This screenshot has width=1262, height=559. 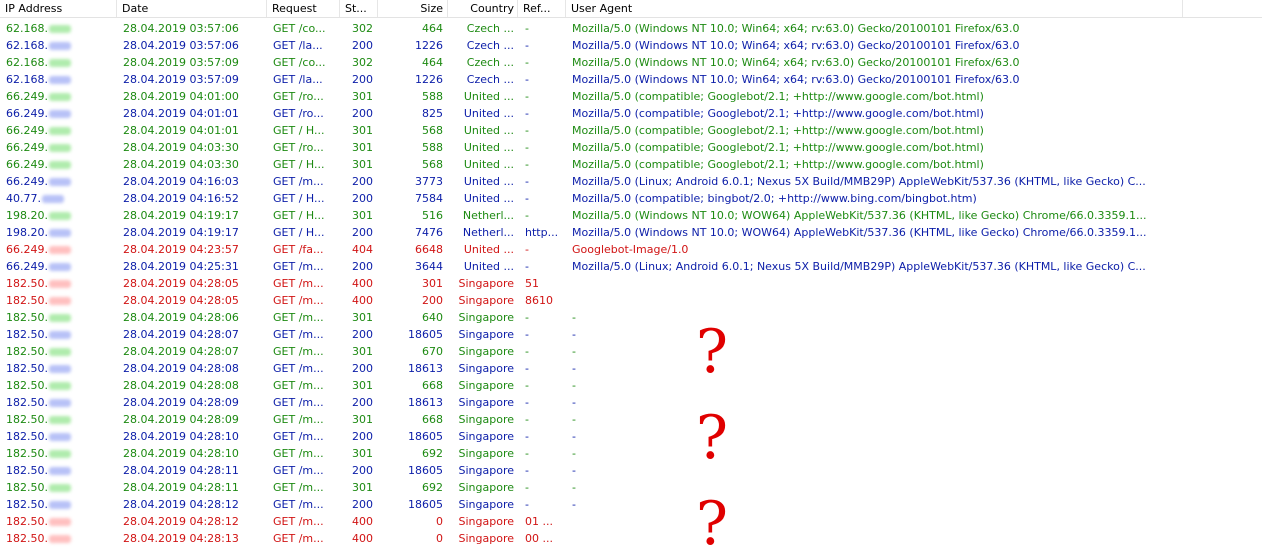 I want to click on column-header-user-agent: User Agent, so click(x=874, y=8).